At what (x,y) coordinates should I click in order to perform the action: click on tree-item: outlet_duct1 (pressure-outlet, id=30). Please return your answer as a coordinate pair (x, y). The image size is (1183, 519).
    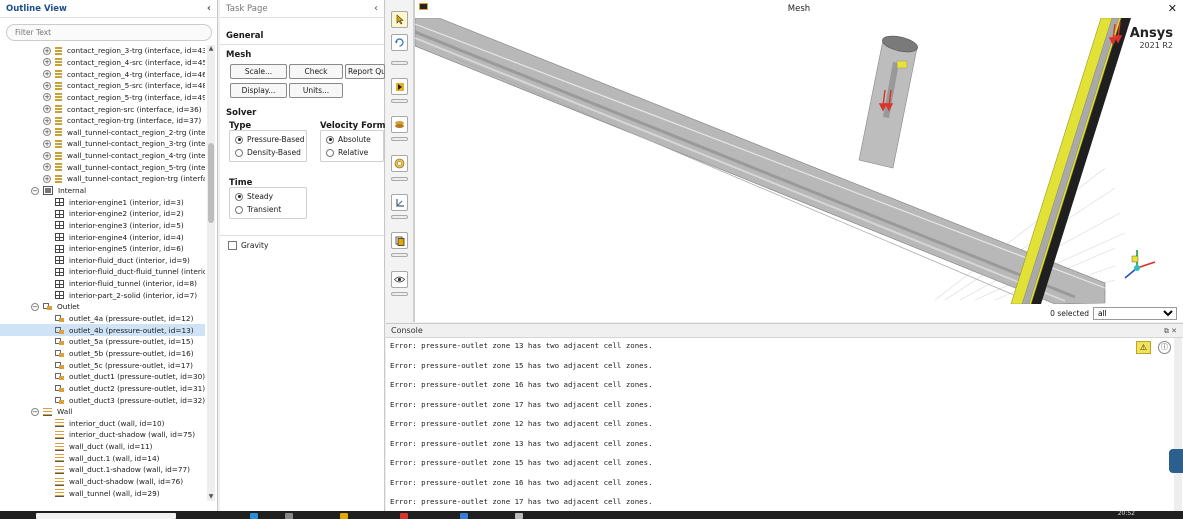
    Looking at the image, I should click on (102, 377).